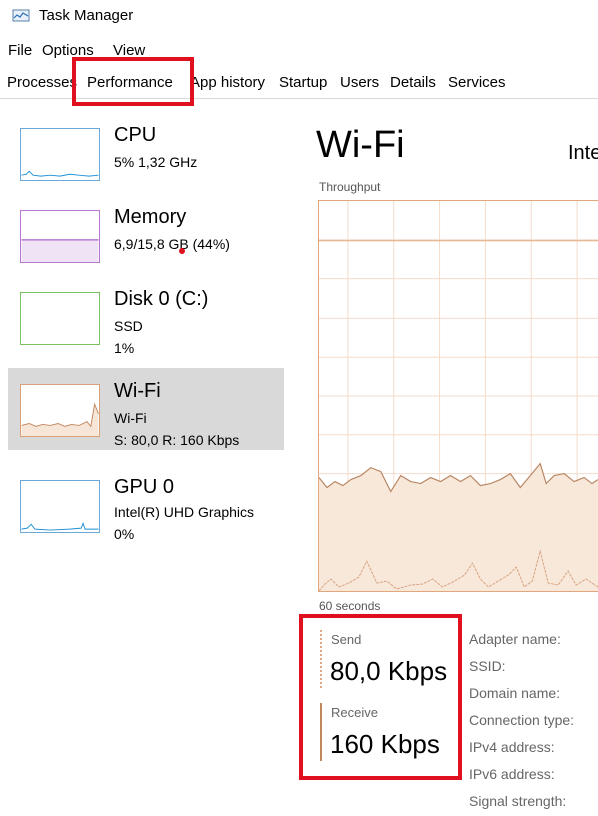 This screenshot has height=816, width=598. What do you see at coordinates (133, 81) in the screenshot?
I see `performance-tab-highlight` at bounding box center [133, 81].